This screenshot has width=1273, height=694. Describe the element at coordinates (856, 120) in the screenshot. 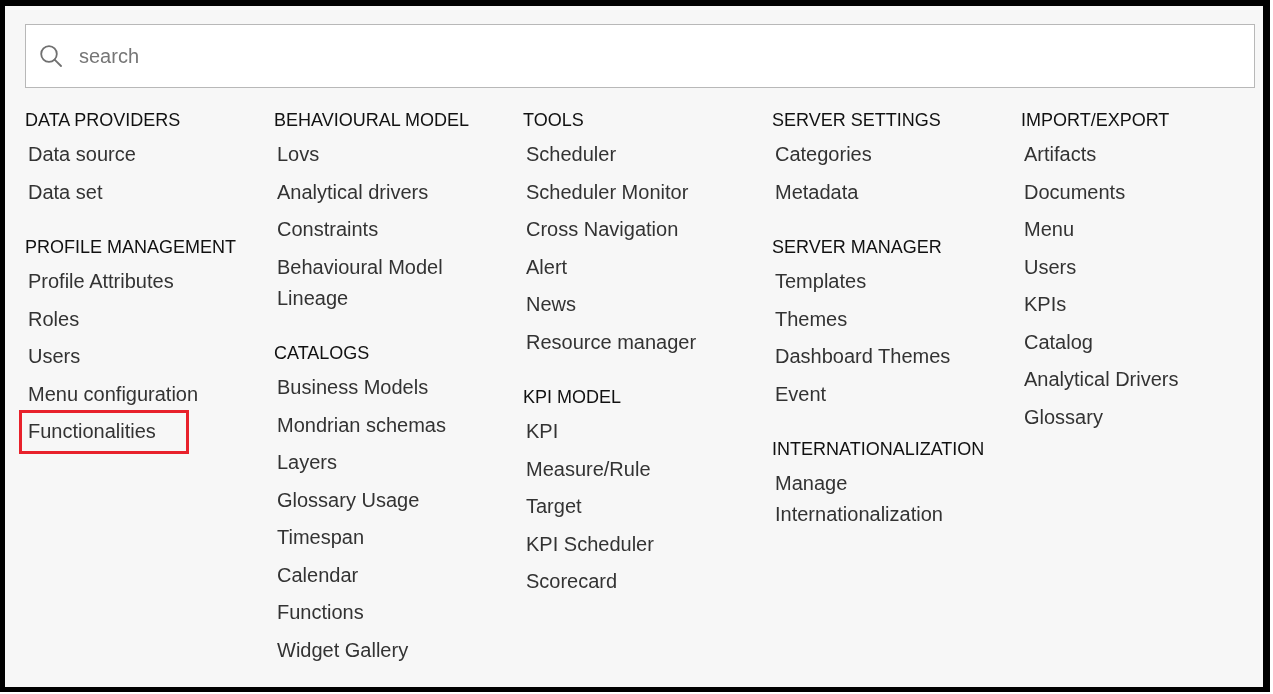

I see `section-heading: SERVER SETTINGS` at that location.